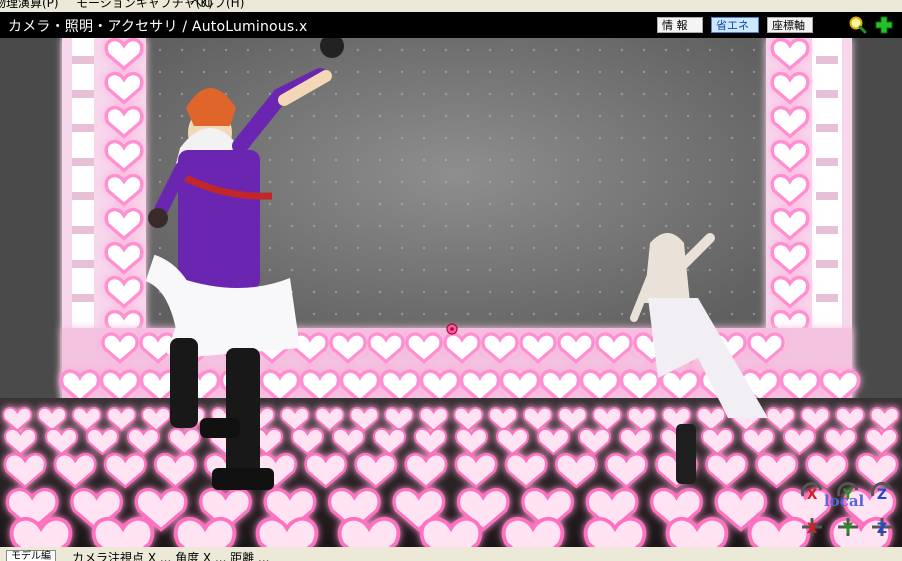 The image size is (902, 561). Describe the element at coordinates (858, 25) in the screenshot. I see `zoom-icon` at that location.